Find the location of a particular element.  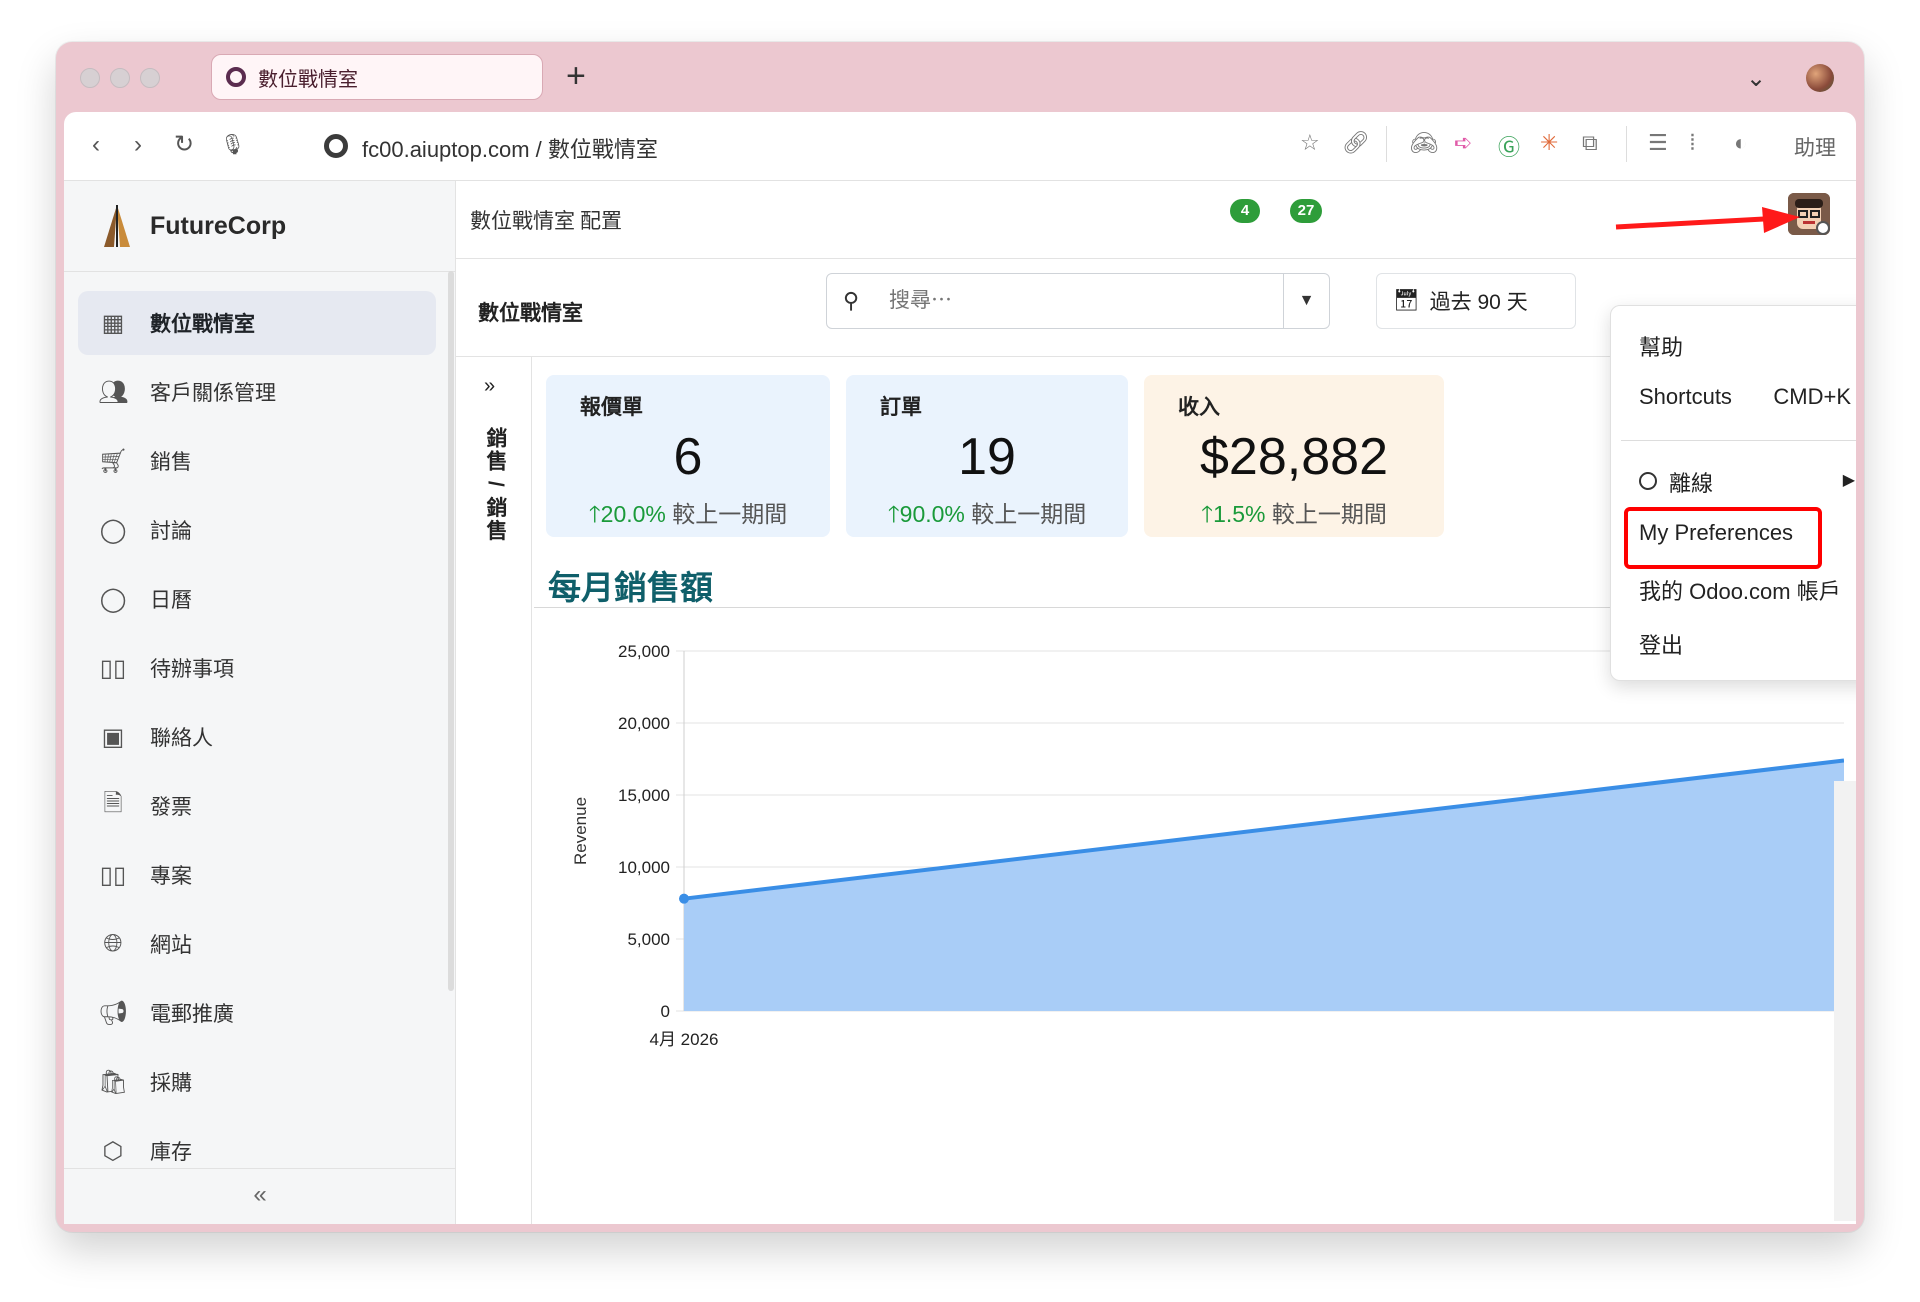

sidebar-item-project: ▯▯ 專案 is located at coordinates (257, 875).